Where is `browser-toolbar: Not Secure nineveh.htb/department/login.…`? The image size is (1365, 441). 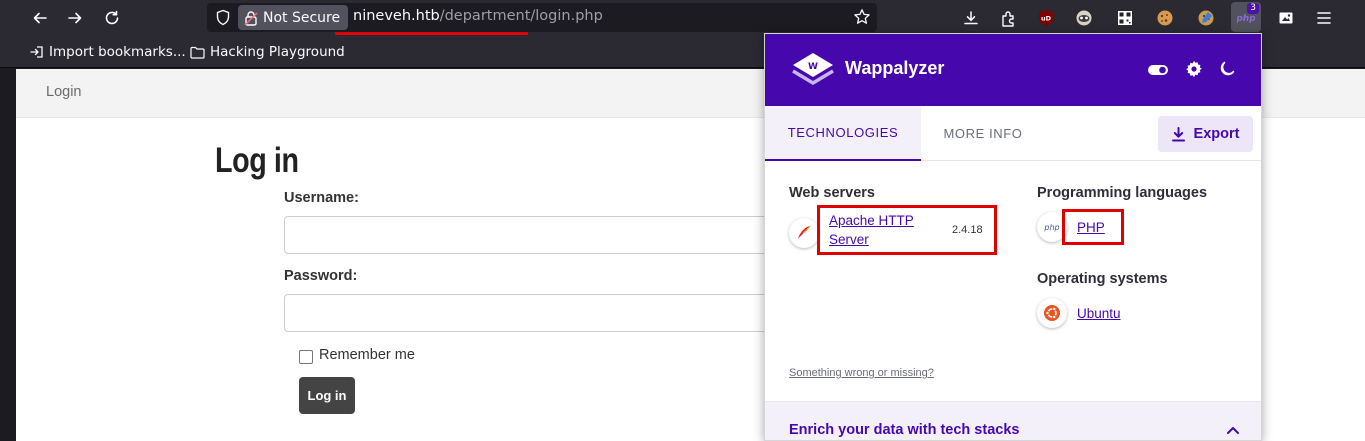 browser-toolbar: Not Secure nineveh.htb/department/login.… is located at coordinates (682, 18).